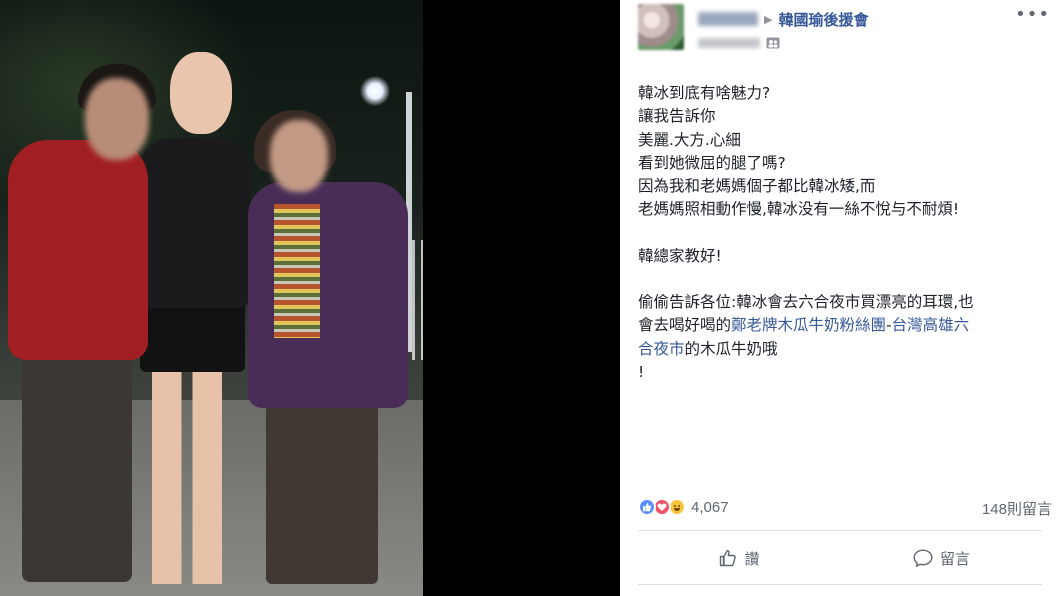  What do you see at coordinates (680, 255) in the screenshot?
I see `body-line: 韓總家教好!` at bounding box center [680, 255].